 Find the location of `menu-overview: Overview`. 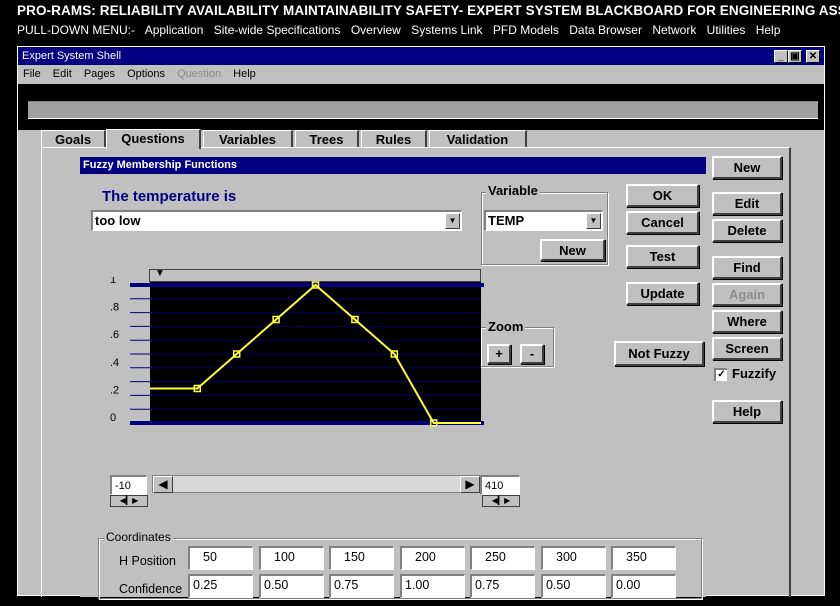

menu-overview: Overview is located at coordinates (376, 30).